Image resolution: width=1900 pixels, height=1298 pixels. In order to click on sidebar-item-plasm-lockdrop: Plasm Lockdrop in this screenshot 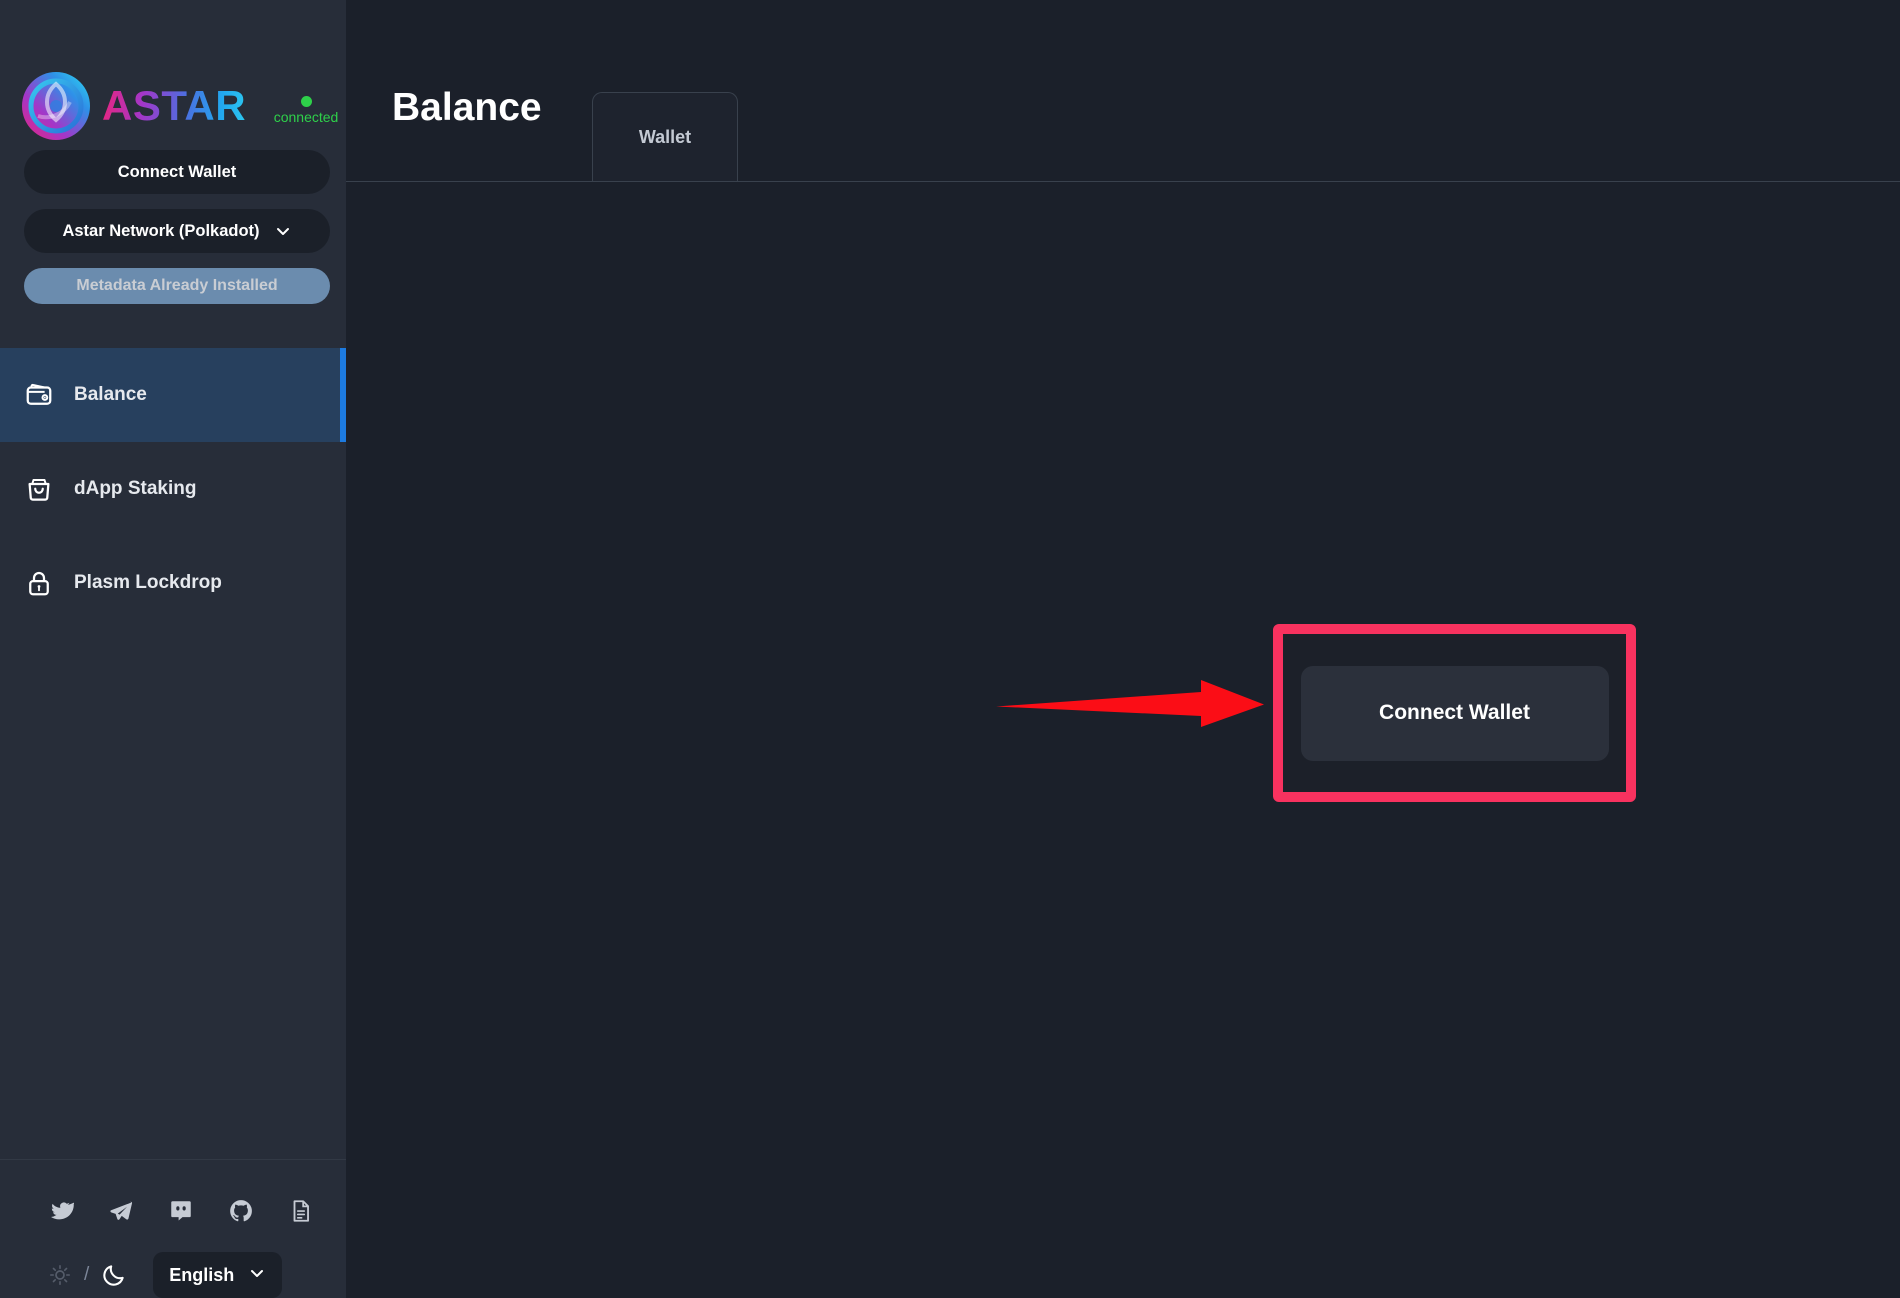, I will do `click(173, 583)`.